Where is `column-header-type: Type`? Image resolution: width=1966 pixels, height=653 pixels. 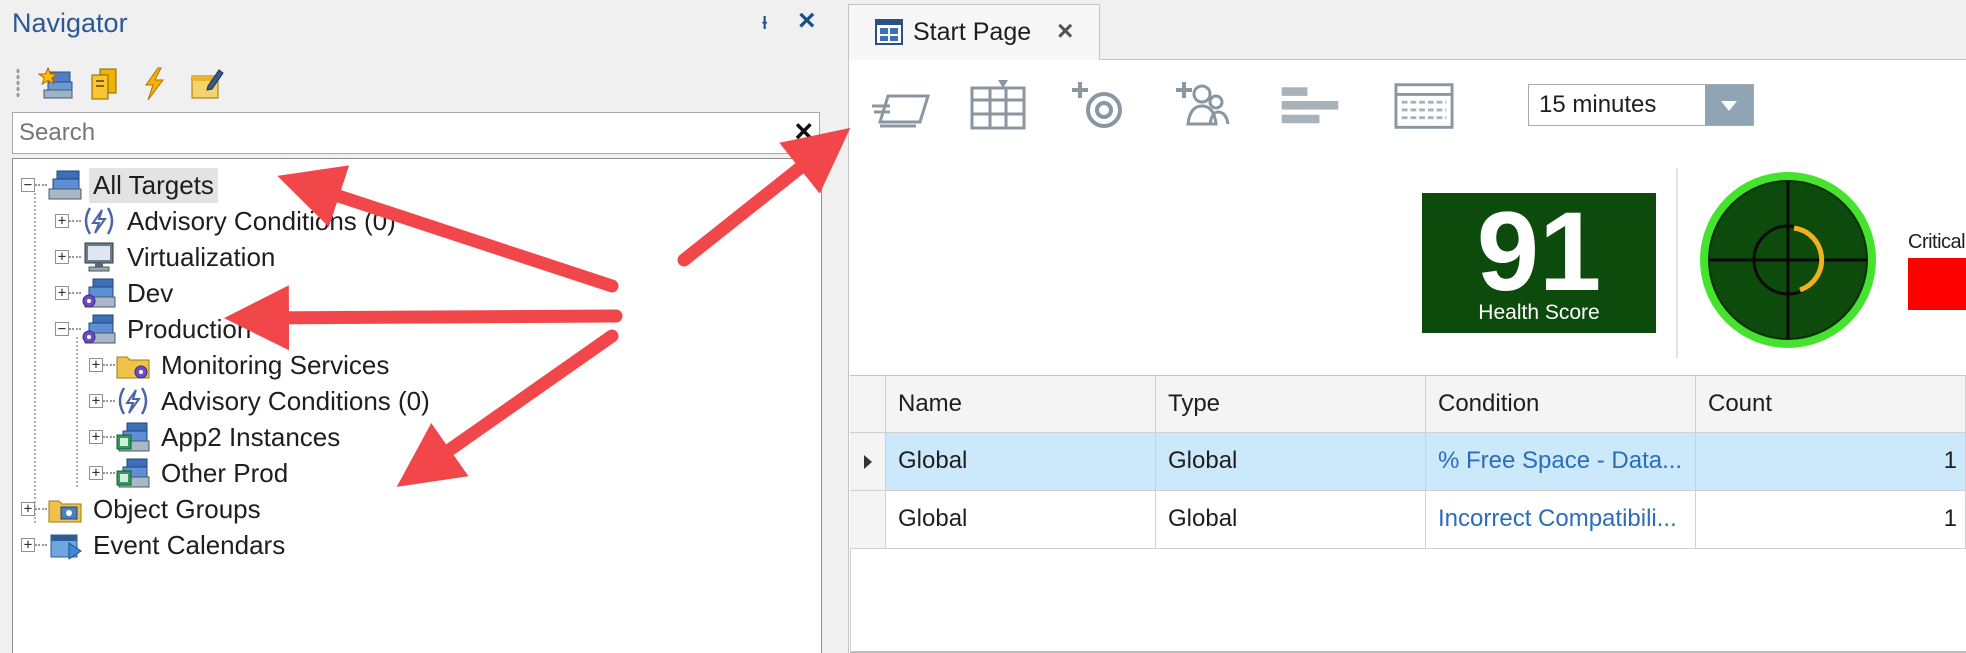 column-header-type: Type is located at coordinates (1291, 404).